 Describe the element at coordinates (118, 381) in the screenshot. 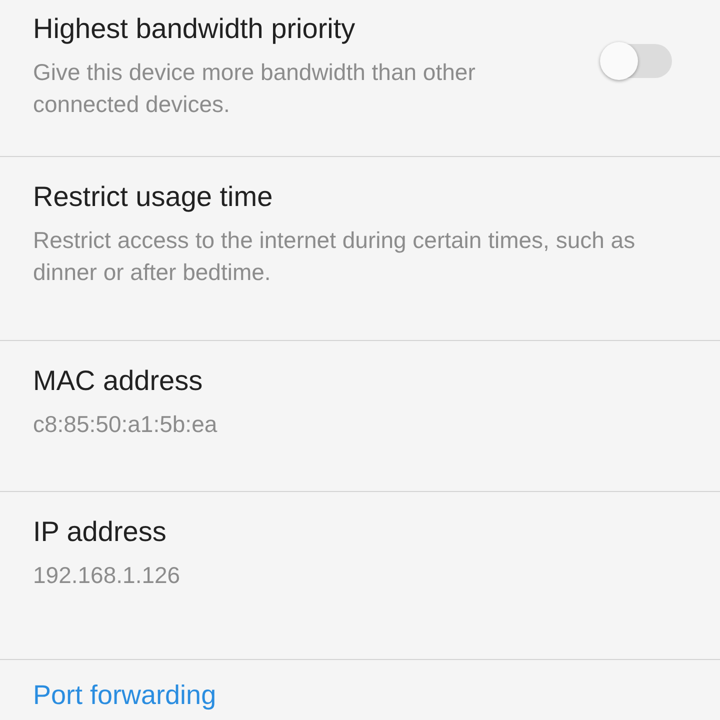

I see `setting-title: MAC address` at that location.